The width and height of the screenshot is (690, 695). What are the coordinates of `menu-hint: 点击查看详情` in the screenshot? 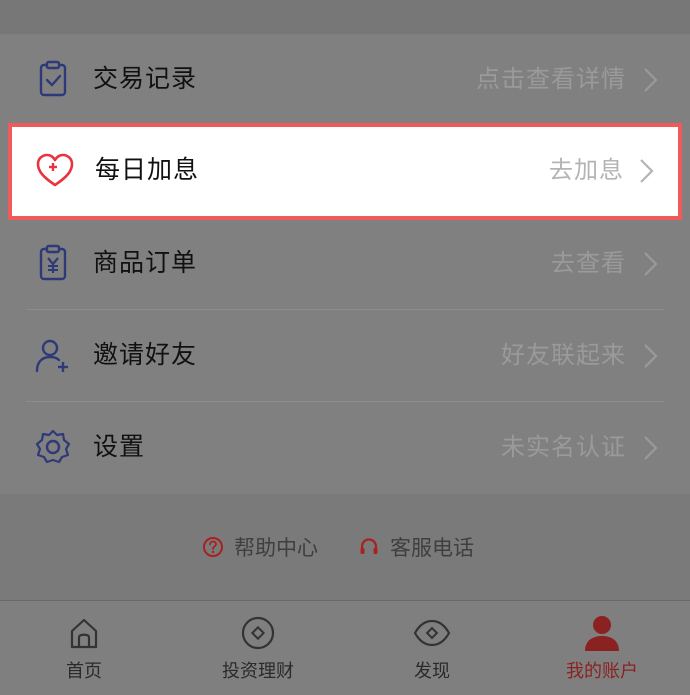 It's located at (551, 79).